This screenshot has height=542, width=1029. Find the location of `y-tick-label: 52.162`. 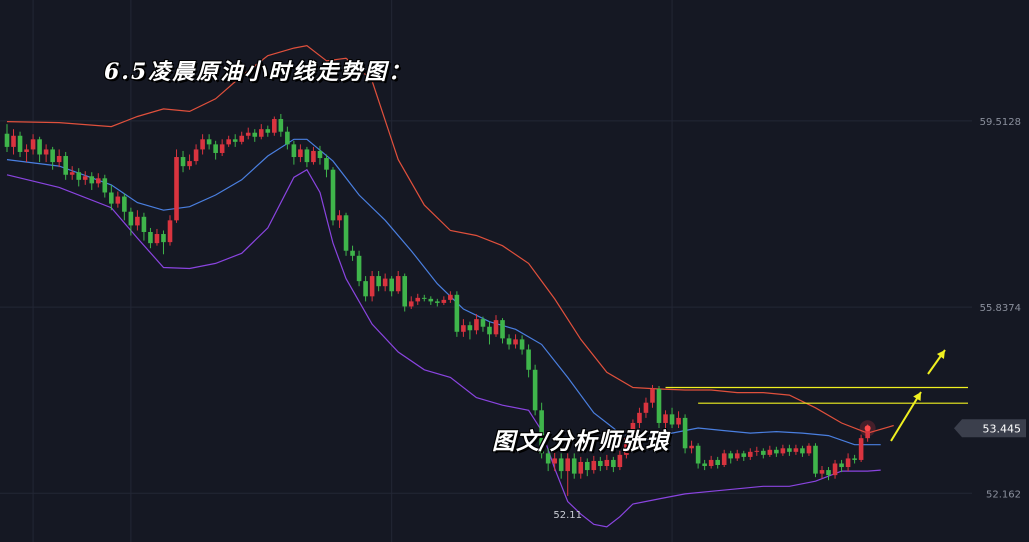

y-tick-label: 52.162 is located at coordinates (1003, 494).